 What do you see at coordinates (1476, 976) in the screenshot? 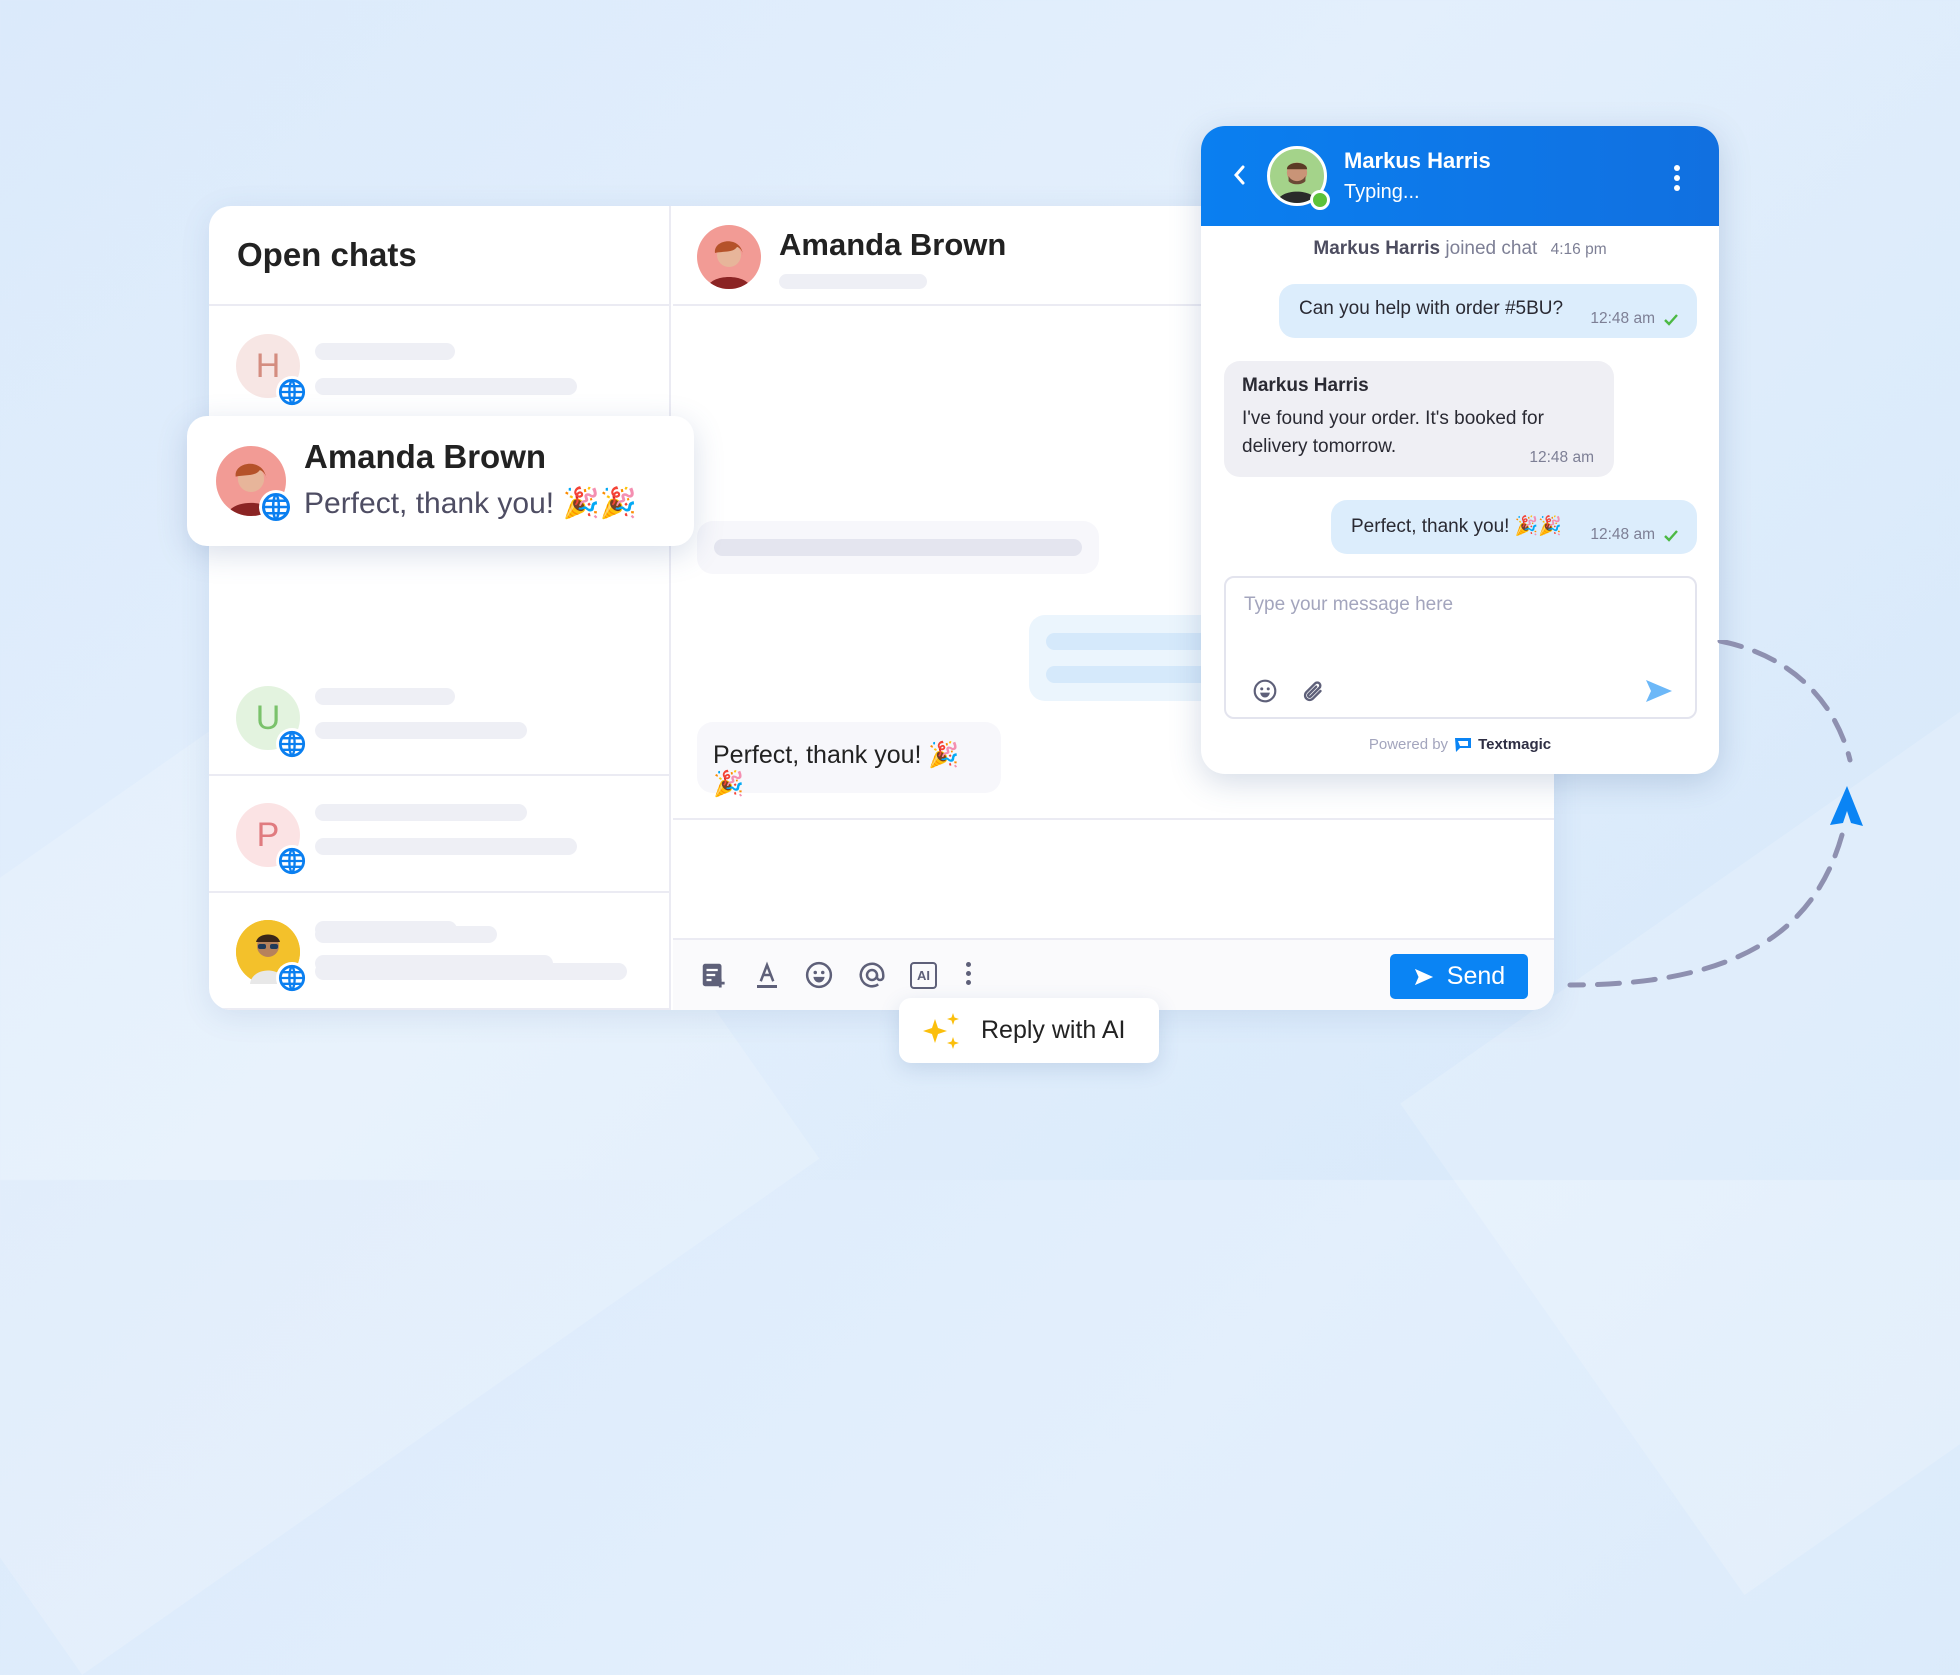
I see `send-label: Send` at bounding box center [1476, 976].